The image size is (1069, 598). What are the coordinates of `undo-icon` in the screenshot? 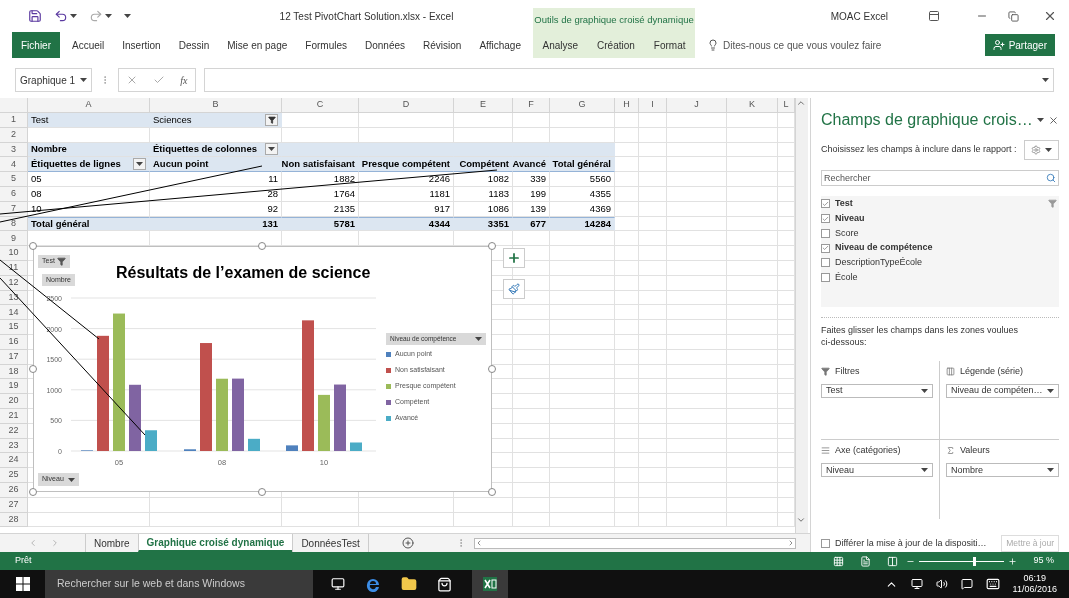 It's located at (61, 16).